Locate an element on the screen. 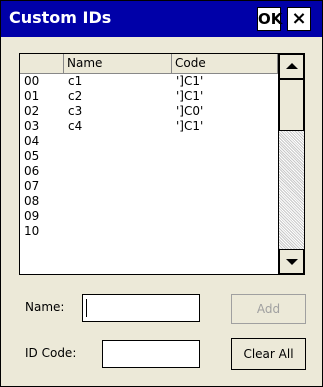  list-row: 07 is located at coordinates (149, 186).